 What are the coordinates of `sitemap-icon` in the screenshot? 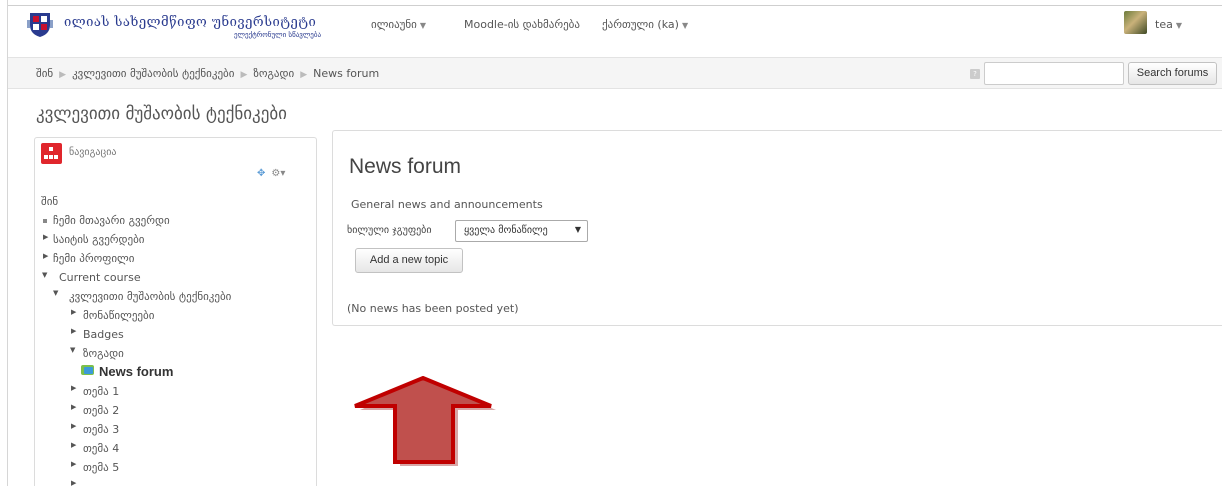 It's located at (51, 153).